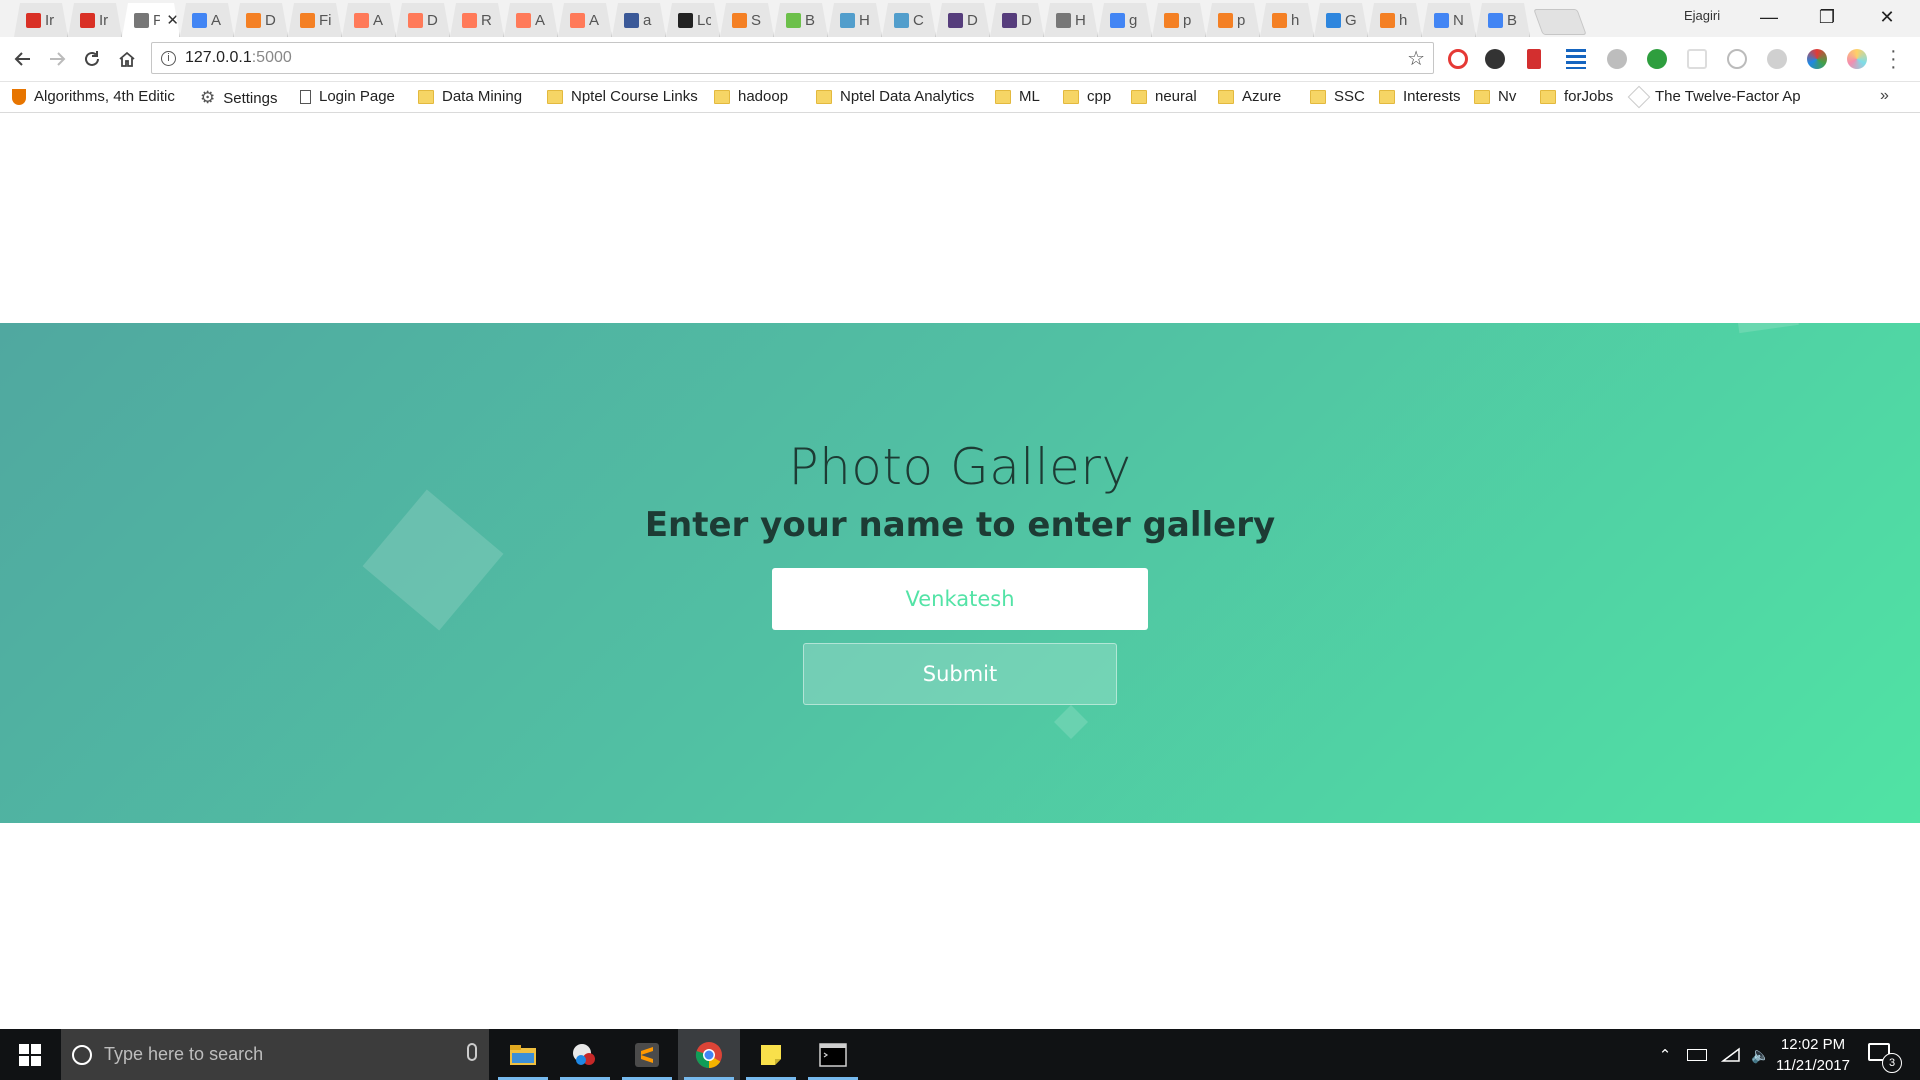 This screenshot has width=1920, height=1080. What do you see at coordinates (1657, 59) in the screenshot?
I see `green-extension-icon` at bounding box center [1657, 59].